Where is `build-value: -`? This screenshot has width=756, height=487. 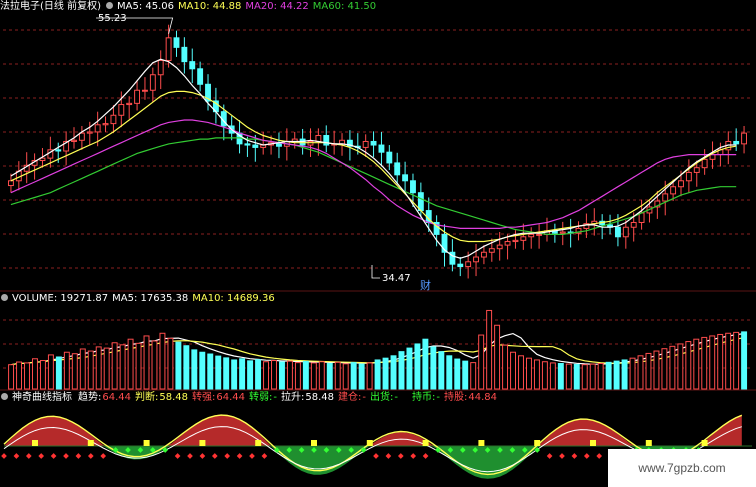 build-value: - is located at coordinates (364, 397).